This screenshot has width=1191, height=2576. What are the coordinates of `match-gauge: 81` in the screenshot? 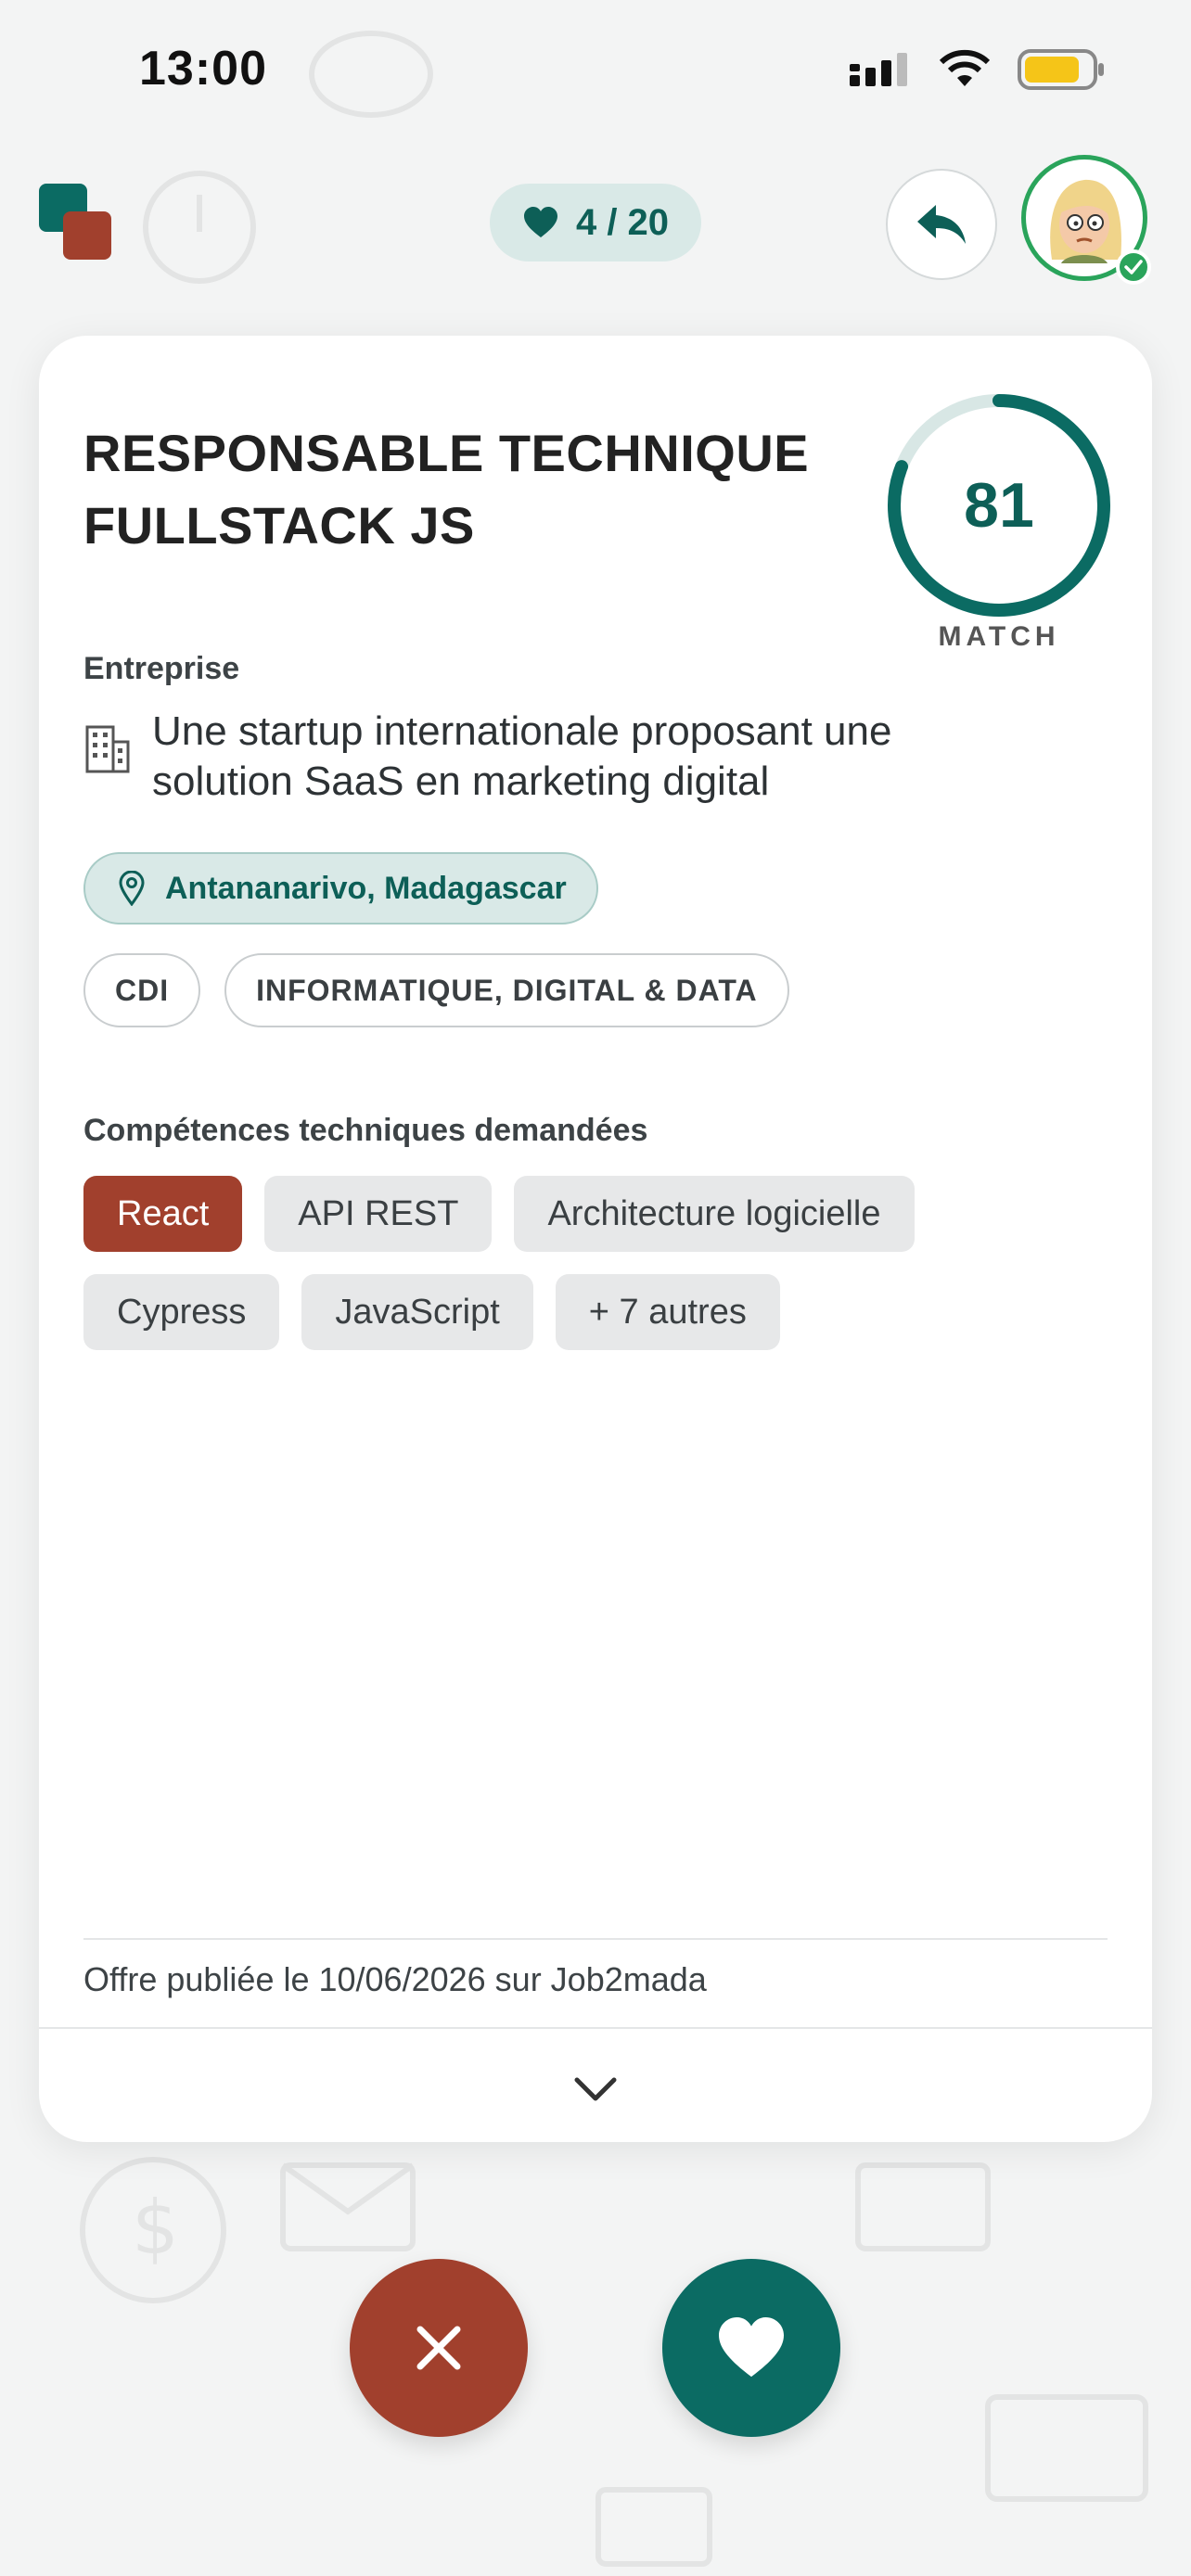 It's located at (999, 505).